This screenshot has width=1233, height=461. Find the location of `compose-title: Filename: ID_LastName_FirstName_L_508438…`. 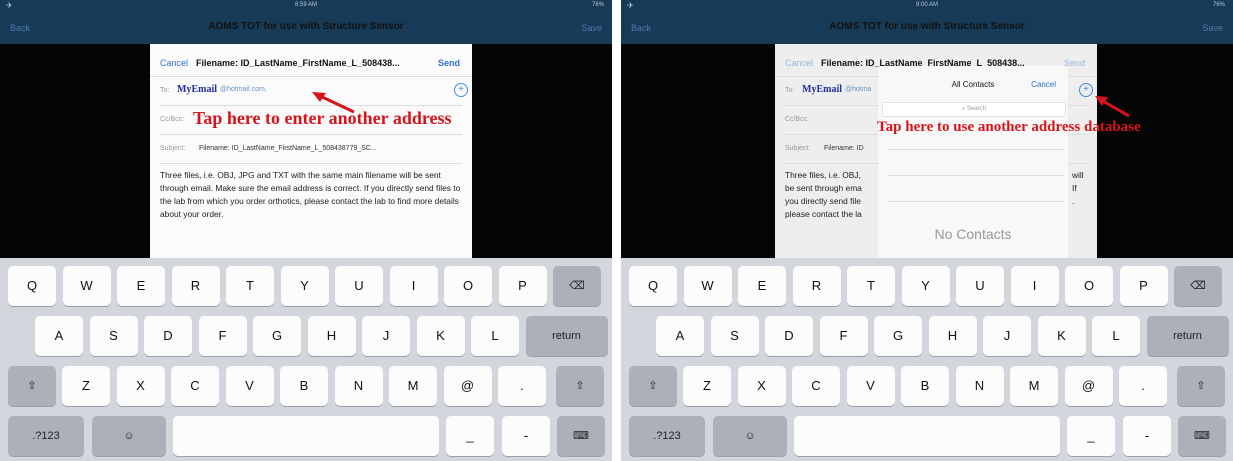

compose-title: Filename: ID_LastName_FirstName_L_508438… is located at coordinates (298, 63).